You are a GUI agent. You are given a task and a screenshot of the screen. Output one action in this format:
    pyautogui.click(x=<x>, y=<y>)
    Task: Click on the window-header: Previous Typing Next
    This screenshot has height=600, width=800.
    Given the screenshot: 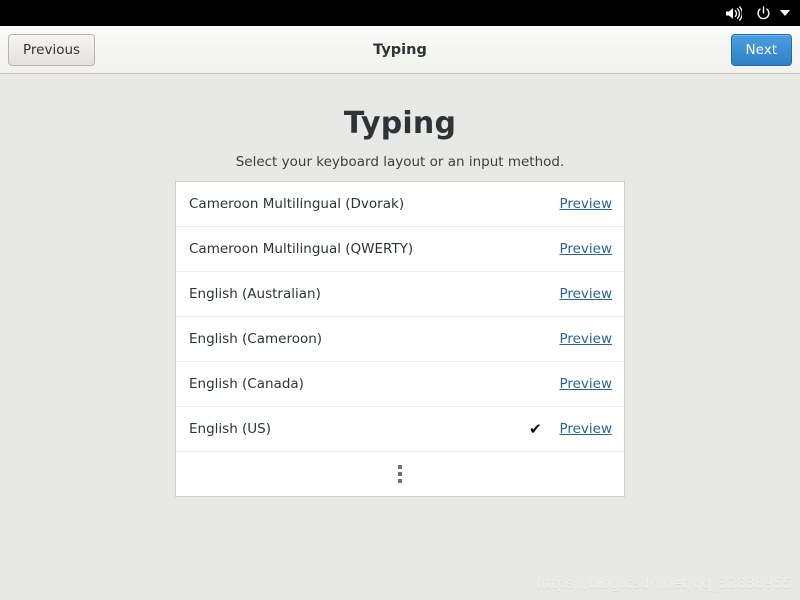 What is the action you would take?
    pyautogui.click(x=400, y=50)
    